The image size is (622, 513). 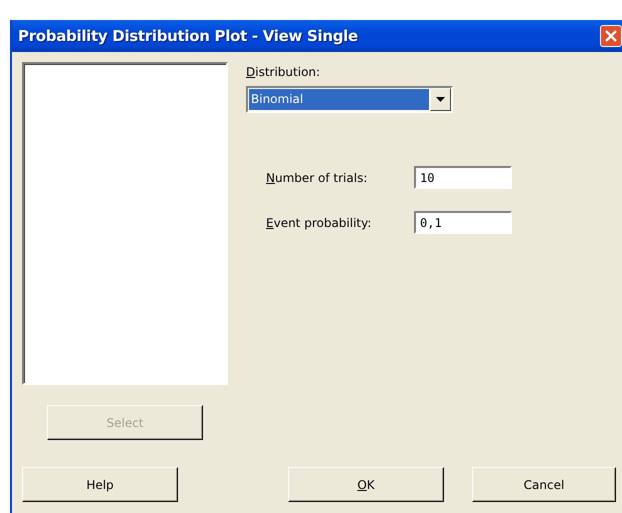 I want to click on cancel-button: Cancel, so click(x=544, y=484).